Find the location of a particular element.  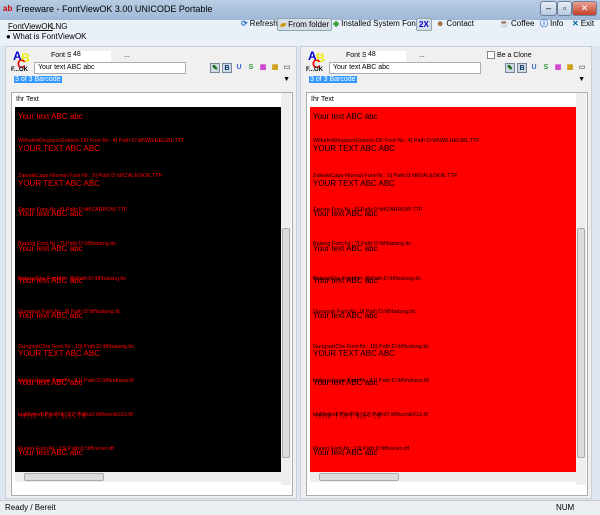

be-a-clone-label: Be a Clone is located at coordinates (514, 55).